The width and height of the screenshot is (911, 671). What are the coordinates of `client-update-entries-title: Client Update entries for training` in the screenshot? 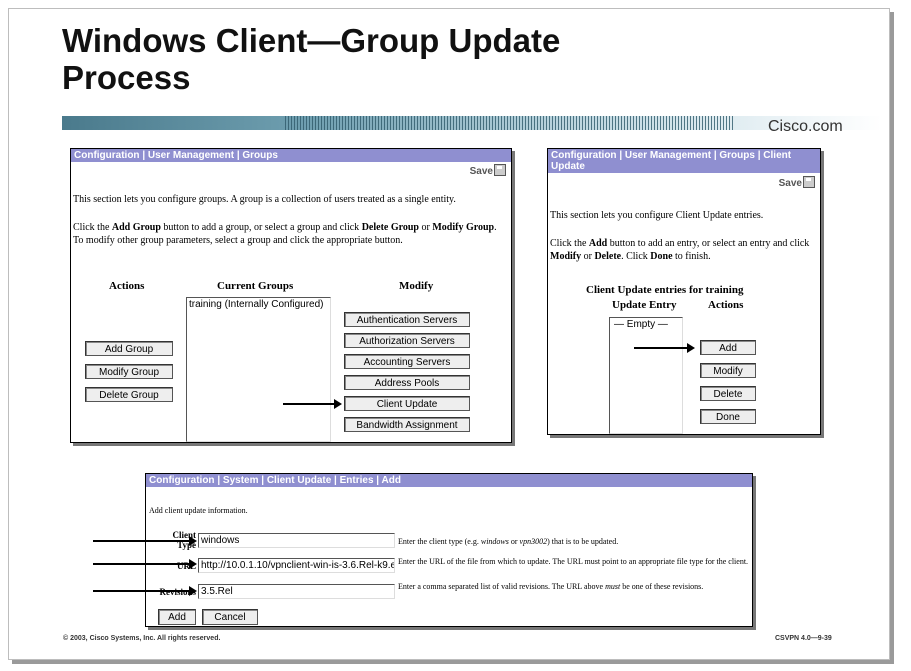 It's located at (665, 290).